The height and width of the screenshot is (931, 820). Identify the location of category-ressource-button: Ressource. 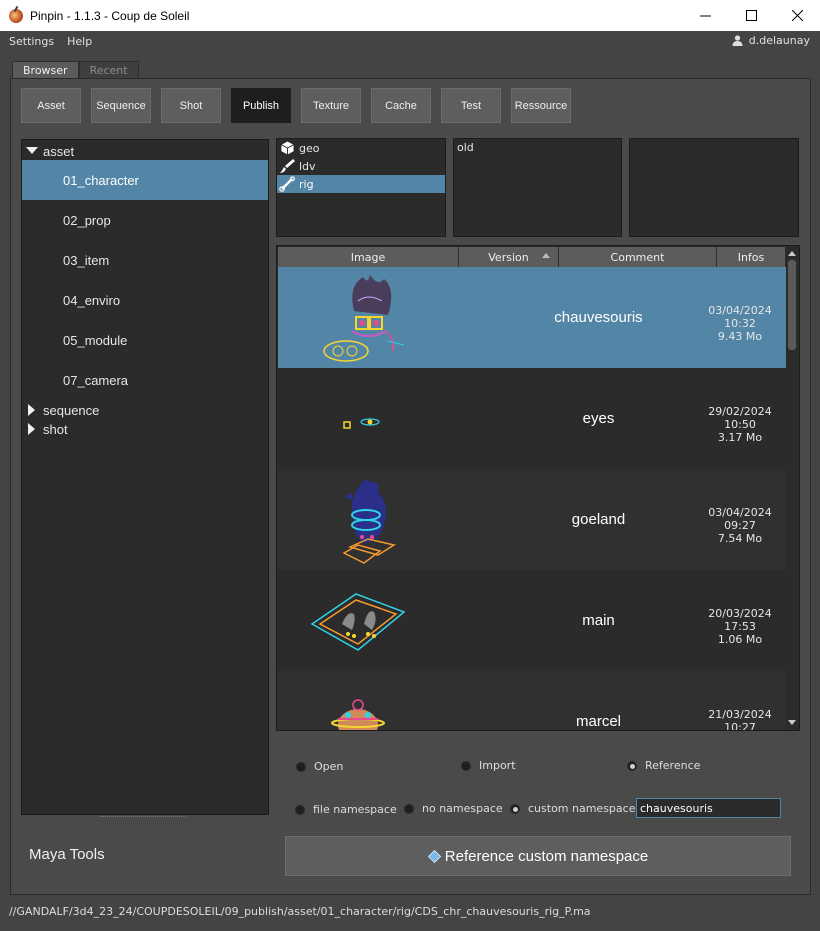
(541, 105).